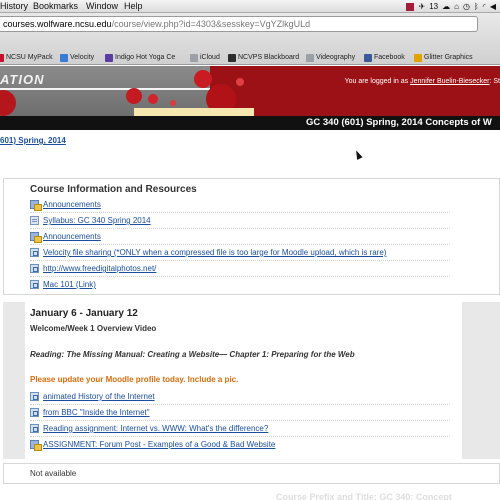 This screenshot has width=500, height=500. I want to click on user-profile-link: Jennifer Buelin-Biesecker, so click(449, 81).